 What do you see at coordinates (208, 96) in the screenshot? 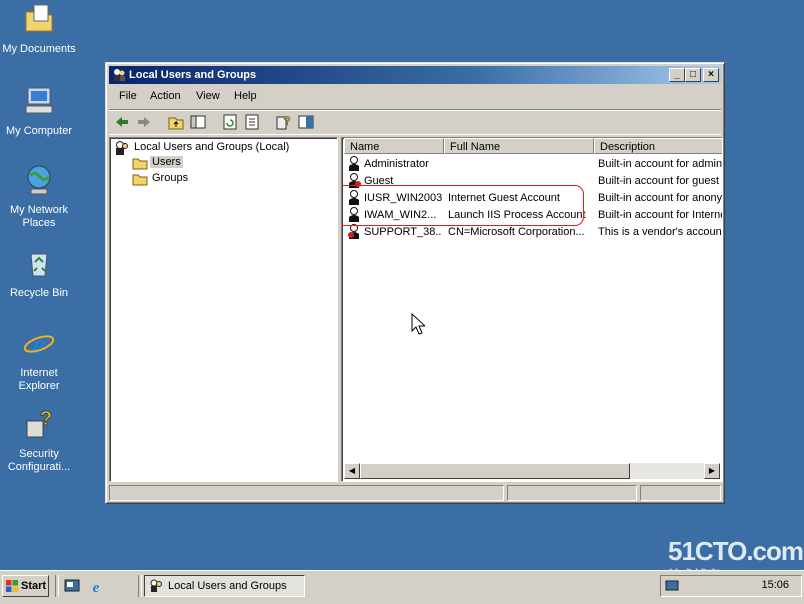
I see `menu-view: View` at bounding box center [208, 96].